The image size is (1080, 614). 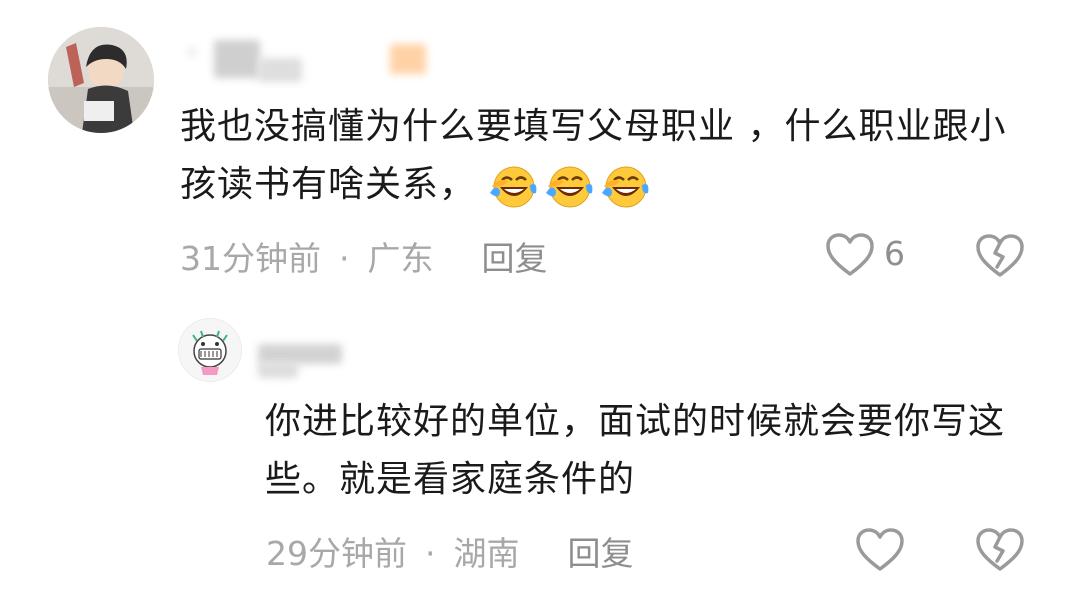 What do you see at coordinates (486, 553) in the screenshot?
I see `comment-location: 湖南` at bounding box center [486, 553].